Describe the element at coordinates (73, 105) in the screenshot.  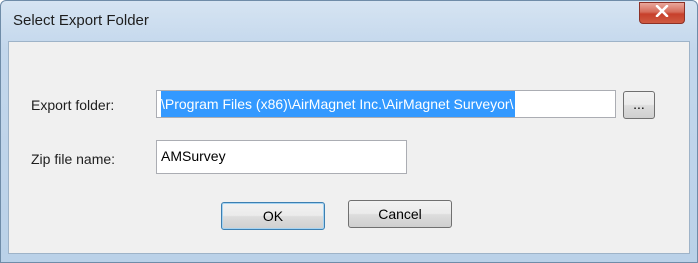
I see `export-folder-label: Export folder:` at that location.